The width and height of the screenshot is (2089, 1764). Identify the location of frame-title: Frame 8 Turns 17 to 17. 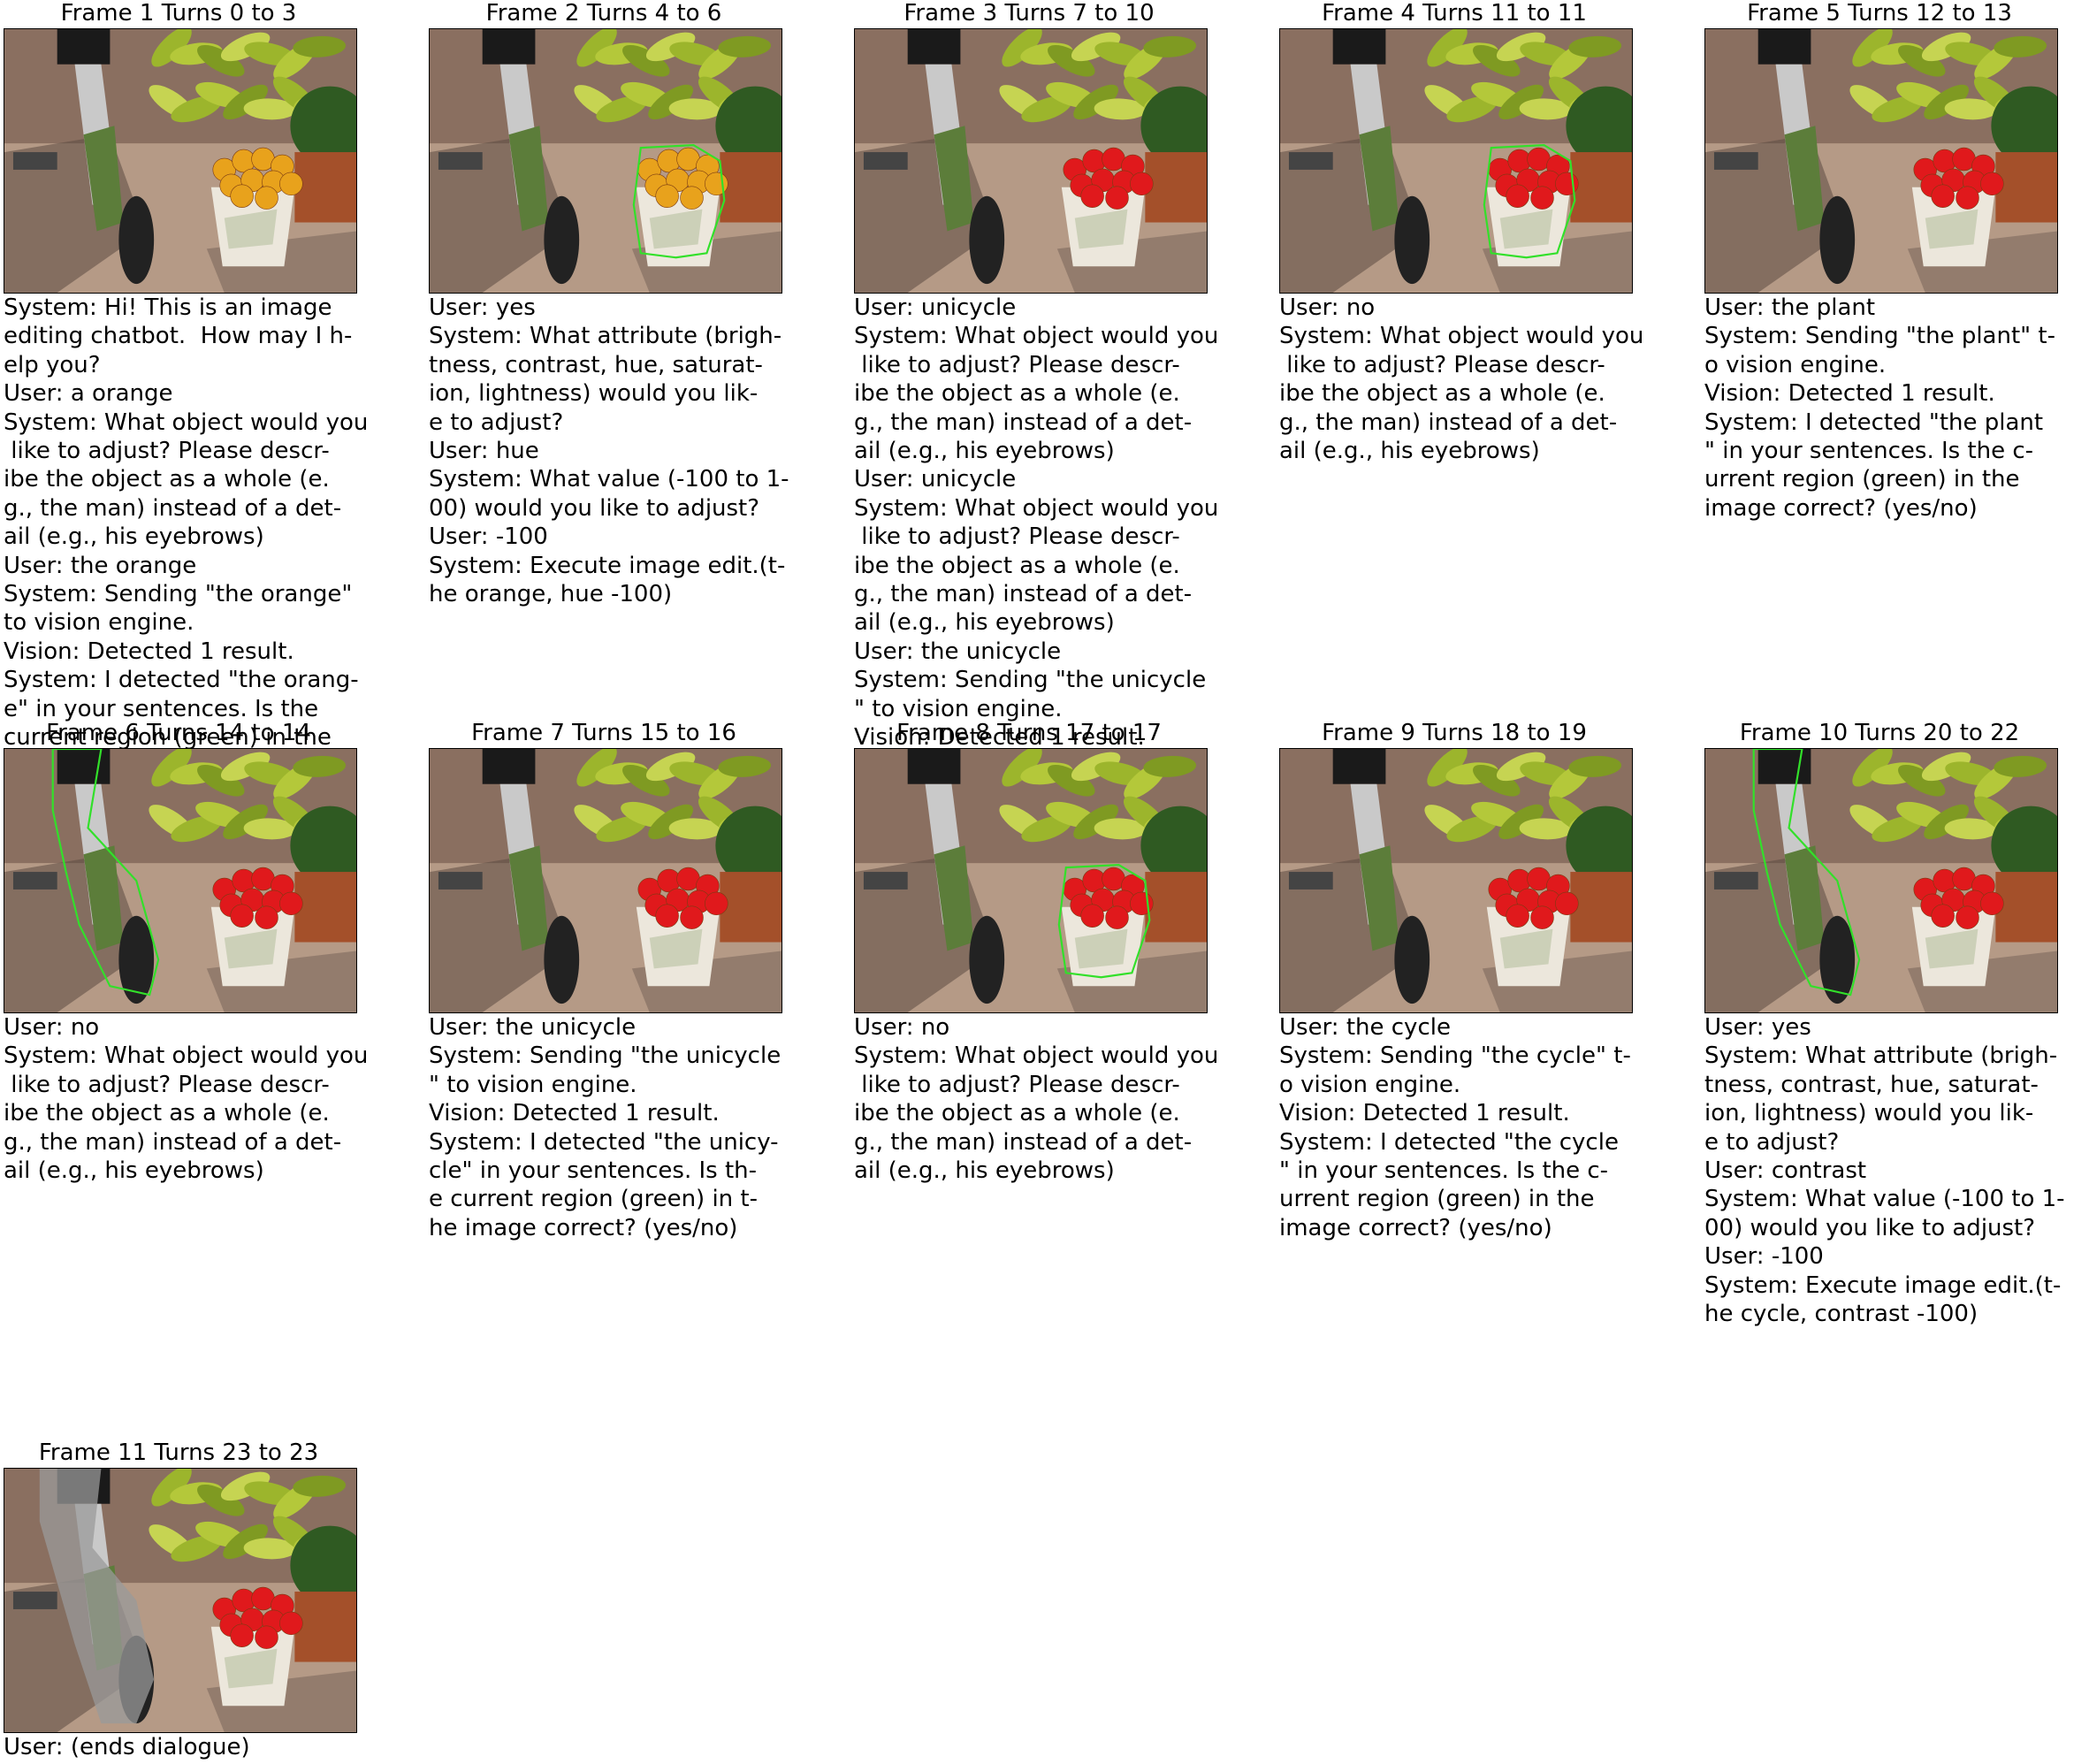
(1029, 733).